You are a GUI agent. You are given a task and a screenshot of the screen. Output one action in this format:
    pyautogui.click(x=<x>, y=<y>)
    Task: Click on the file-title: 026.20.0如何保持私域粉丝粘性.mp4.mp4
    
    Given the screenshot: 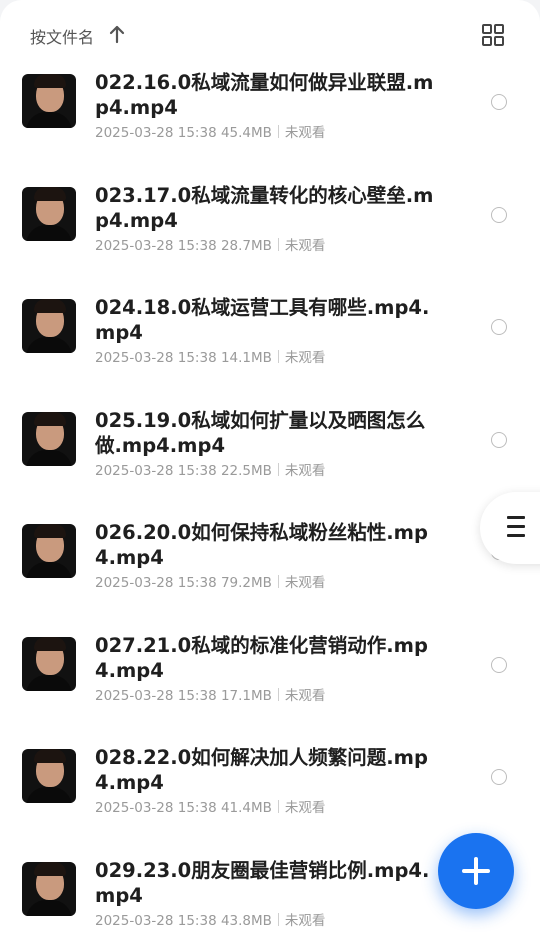 What is the action you would take?
    pyautogui.click(x=261, y=545)
    